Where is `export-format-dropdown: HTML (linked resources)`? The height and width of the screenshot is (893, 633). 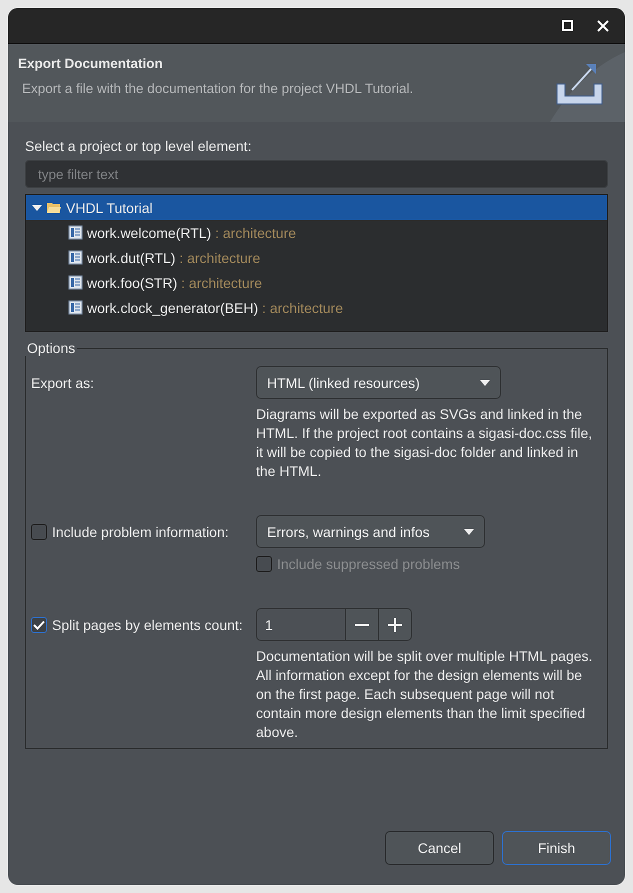
export-format-dropdown: HTML (linked resources) is located at coordinates (378, 382).